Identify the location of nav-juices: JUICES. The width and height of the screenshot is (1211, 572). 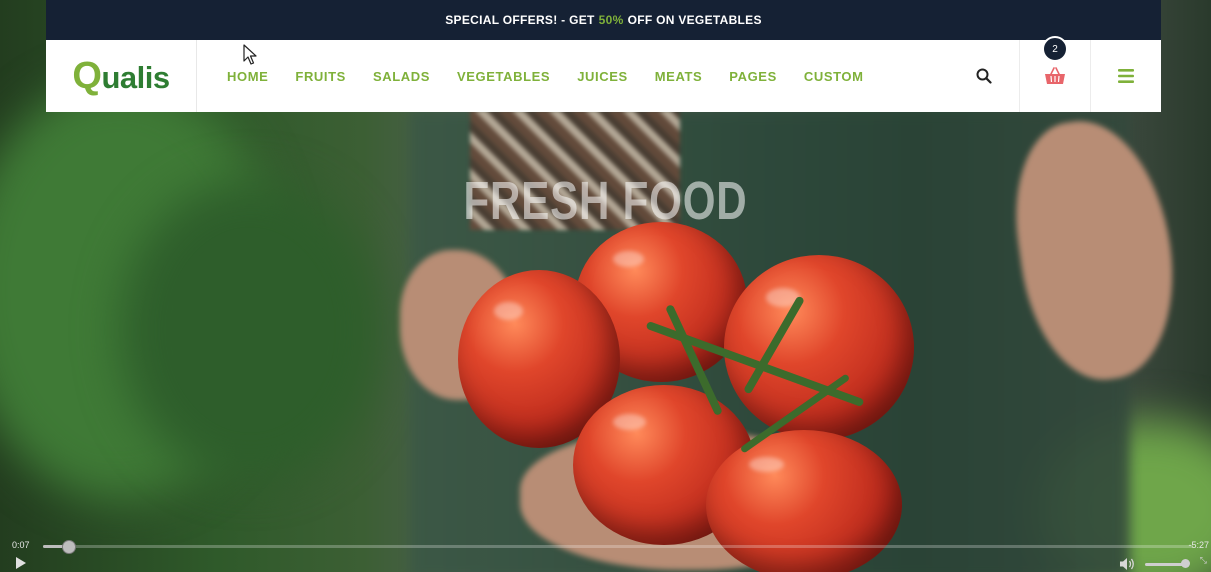
(602, 76).